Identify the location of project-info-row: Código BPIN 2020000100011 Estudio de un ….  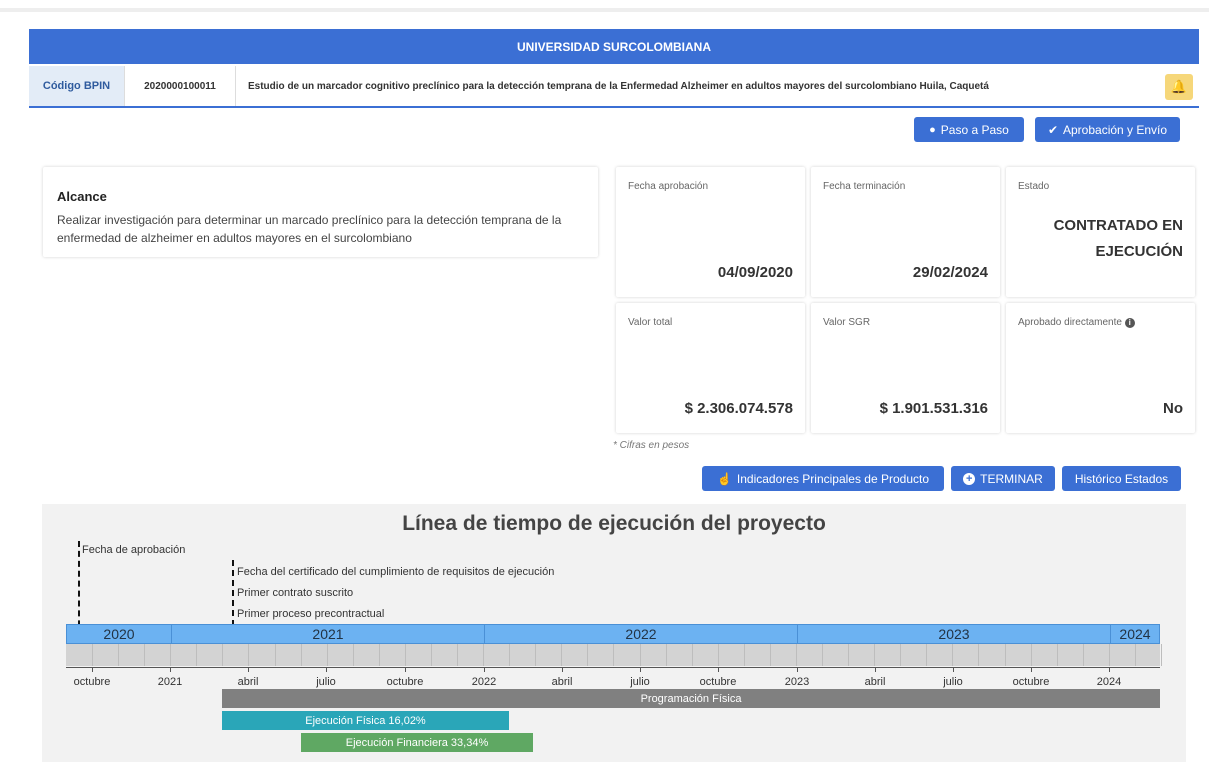
(614, 87).